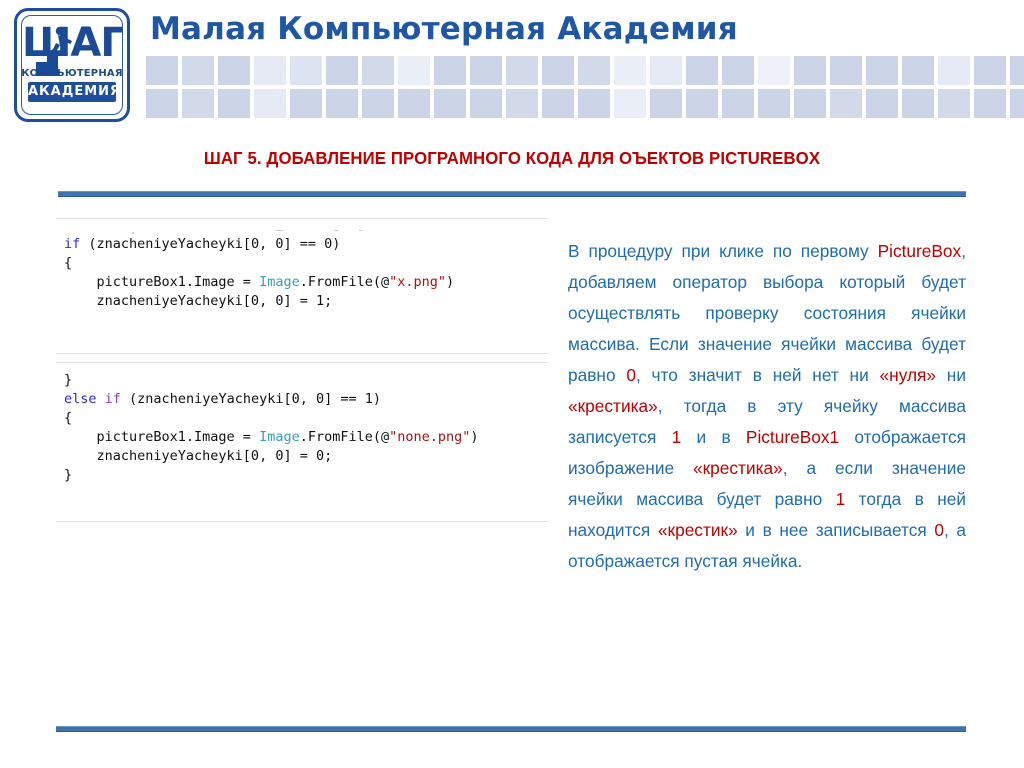 The width and height of the screenshot is (1024, 768). I want to click on code-line: . — - -, so click(302, 228).